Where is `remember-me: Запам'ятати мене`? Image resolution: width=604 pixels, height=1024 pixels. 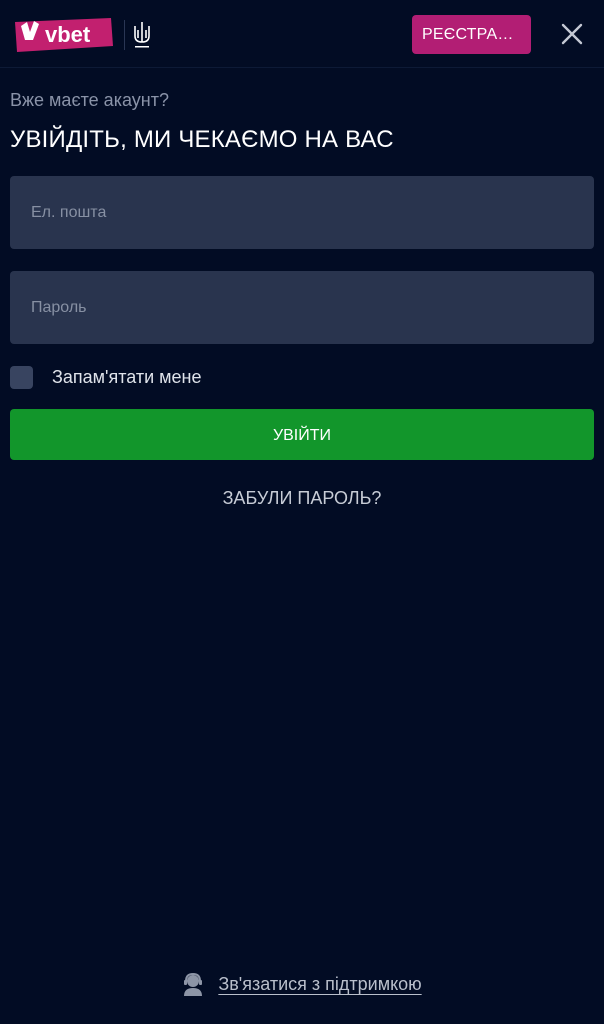
remember-me: Запам'ятати мене is located at coordinates (106, 377).